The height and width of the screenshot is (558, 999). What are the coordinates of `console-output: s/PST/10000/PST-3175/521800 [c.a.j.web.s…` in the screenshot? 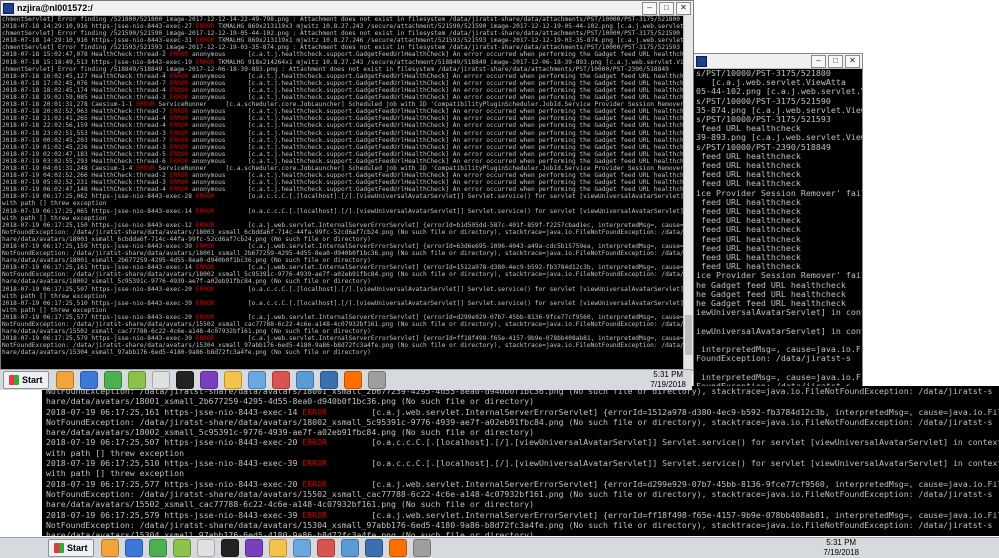 It's located at (778, 230).